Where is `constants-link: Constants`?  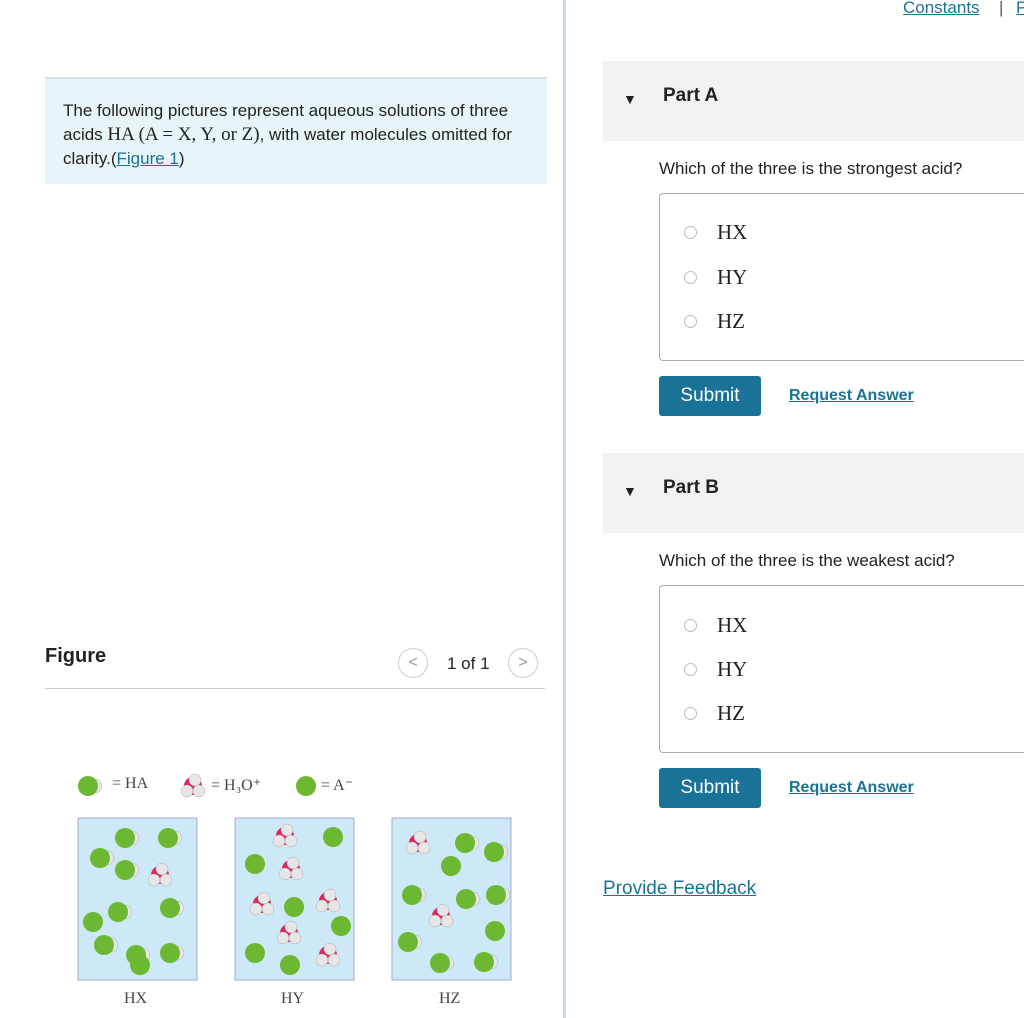
constants-link: Constants is located at coordinates (941, 9).